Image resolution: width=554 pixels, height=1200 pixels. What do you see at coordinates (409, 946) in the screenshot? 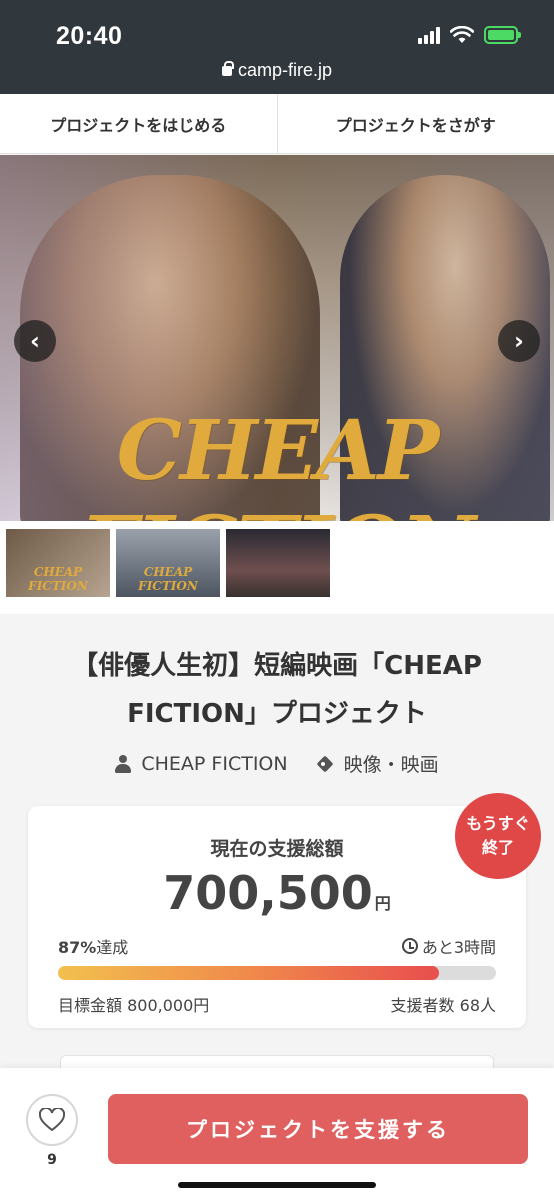
I see `clock-icon` at bounding box center [409, 946].